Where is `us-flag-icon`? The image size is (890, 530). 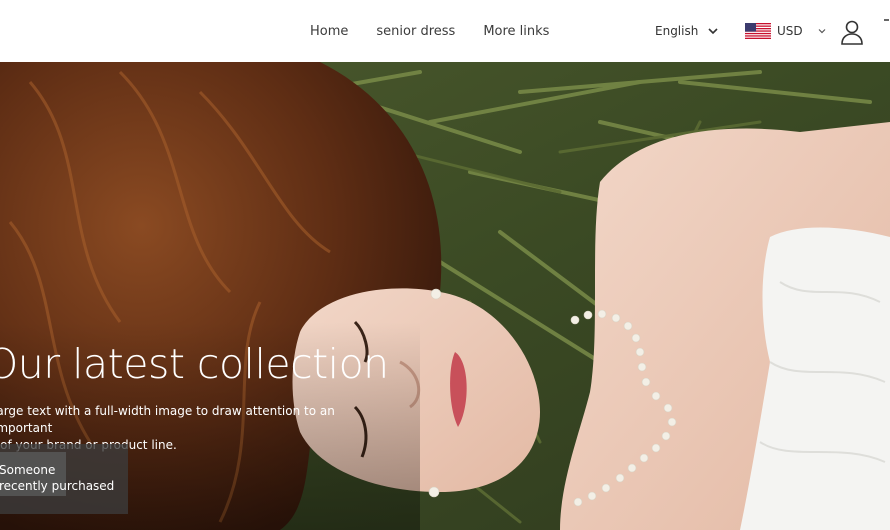 us-flag-icon is located at coordinates (758, 31).